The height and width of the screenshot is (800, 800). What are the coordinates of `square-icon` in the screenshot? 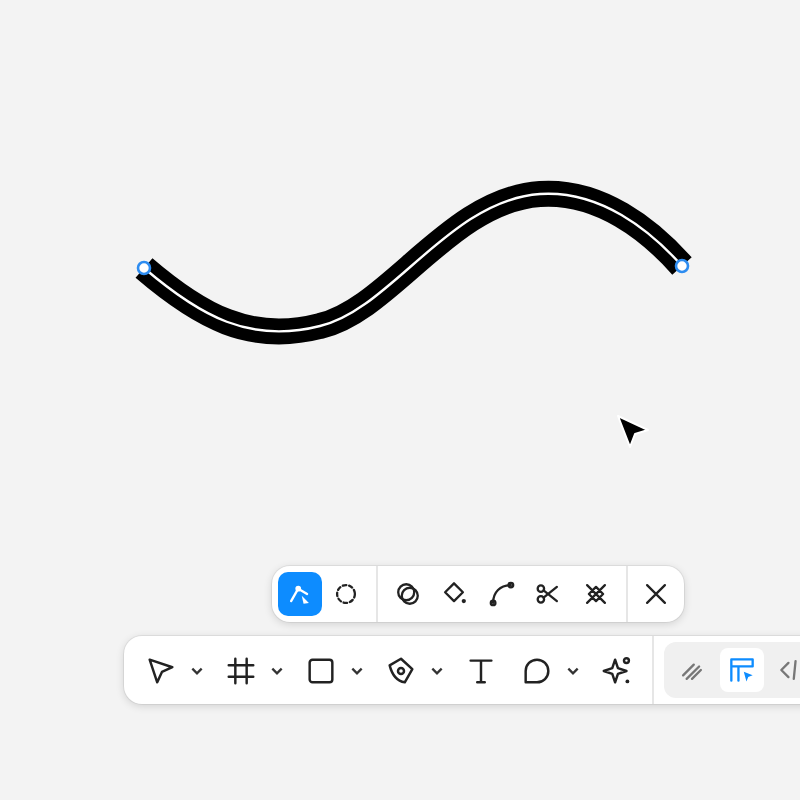 It's located at (320, 670).